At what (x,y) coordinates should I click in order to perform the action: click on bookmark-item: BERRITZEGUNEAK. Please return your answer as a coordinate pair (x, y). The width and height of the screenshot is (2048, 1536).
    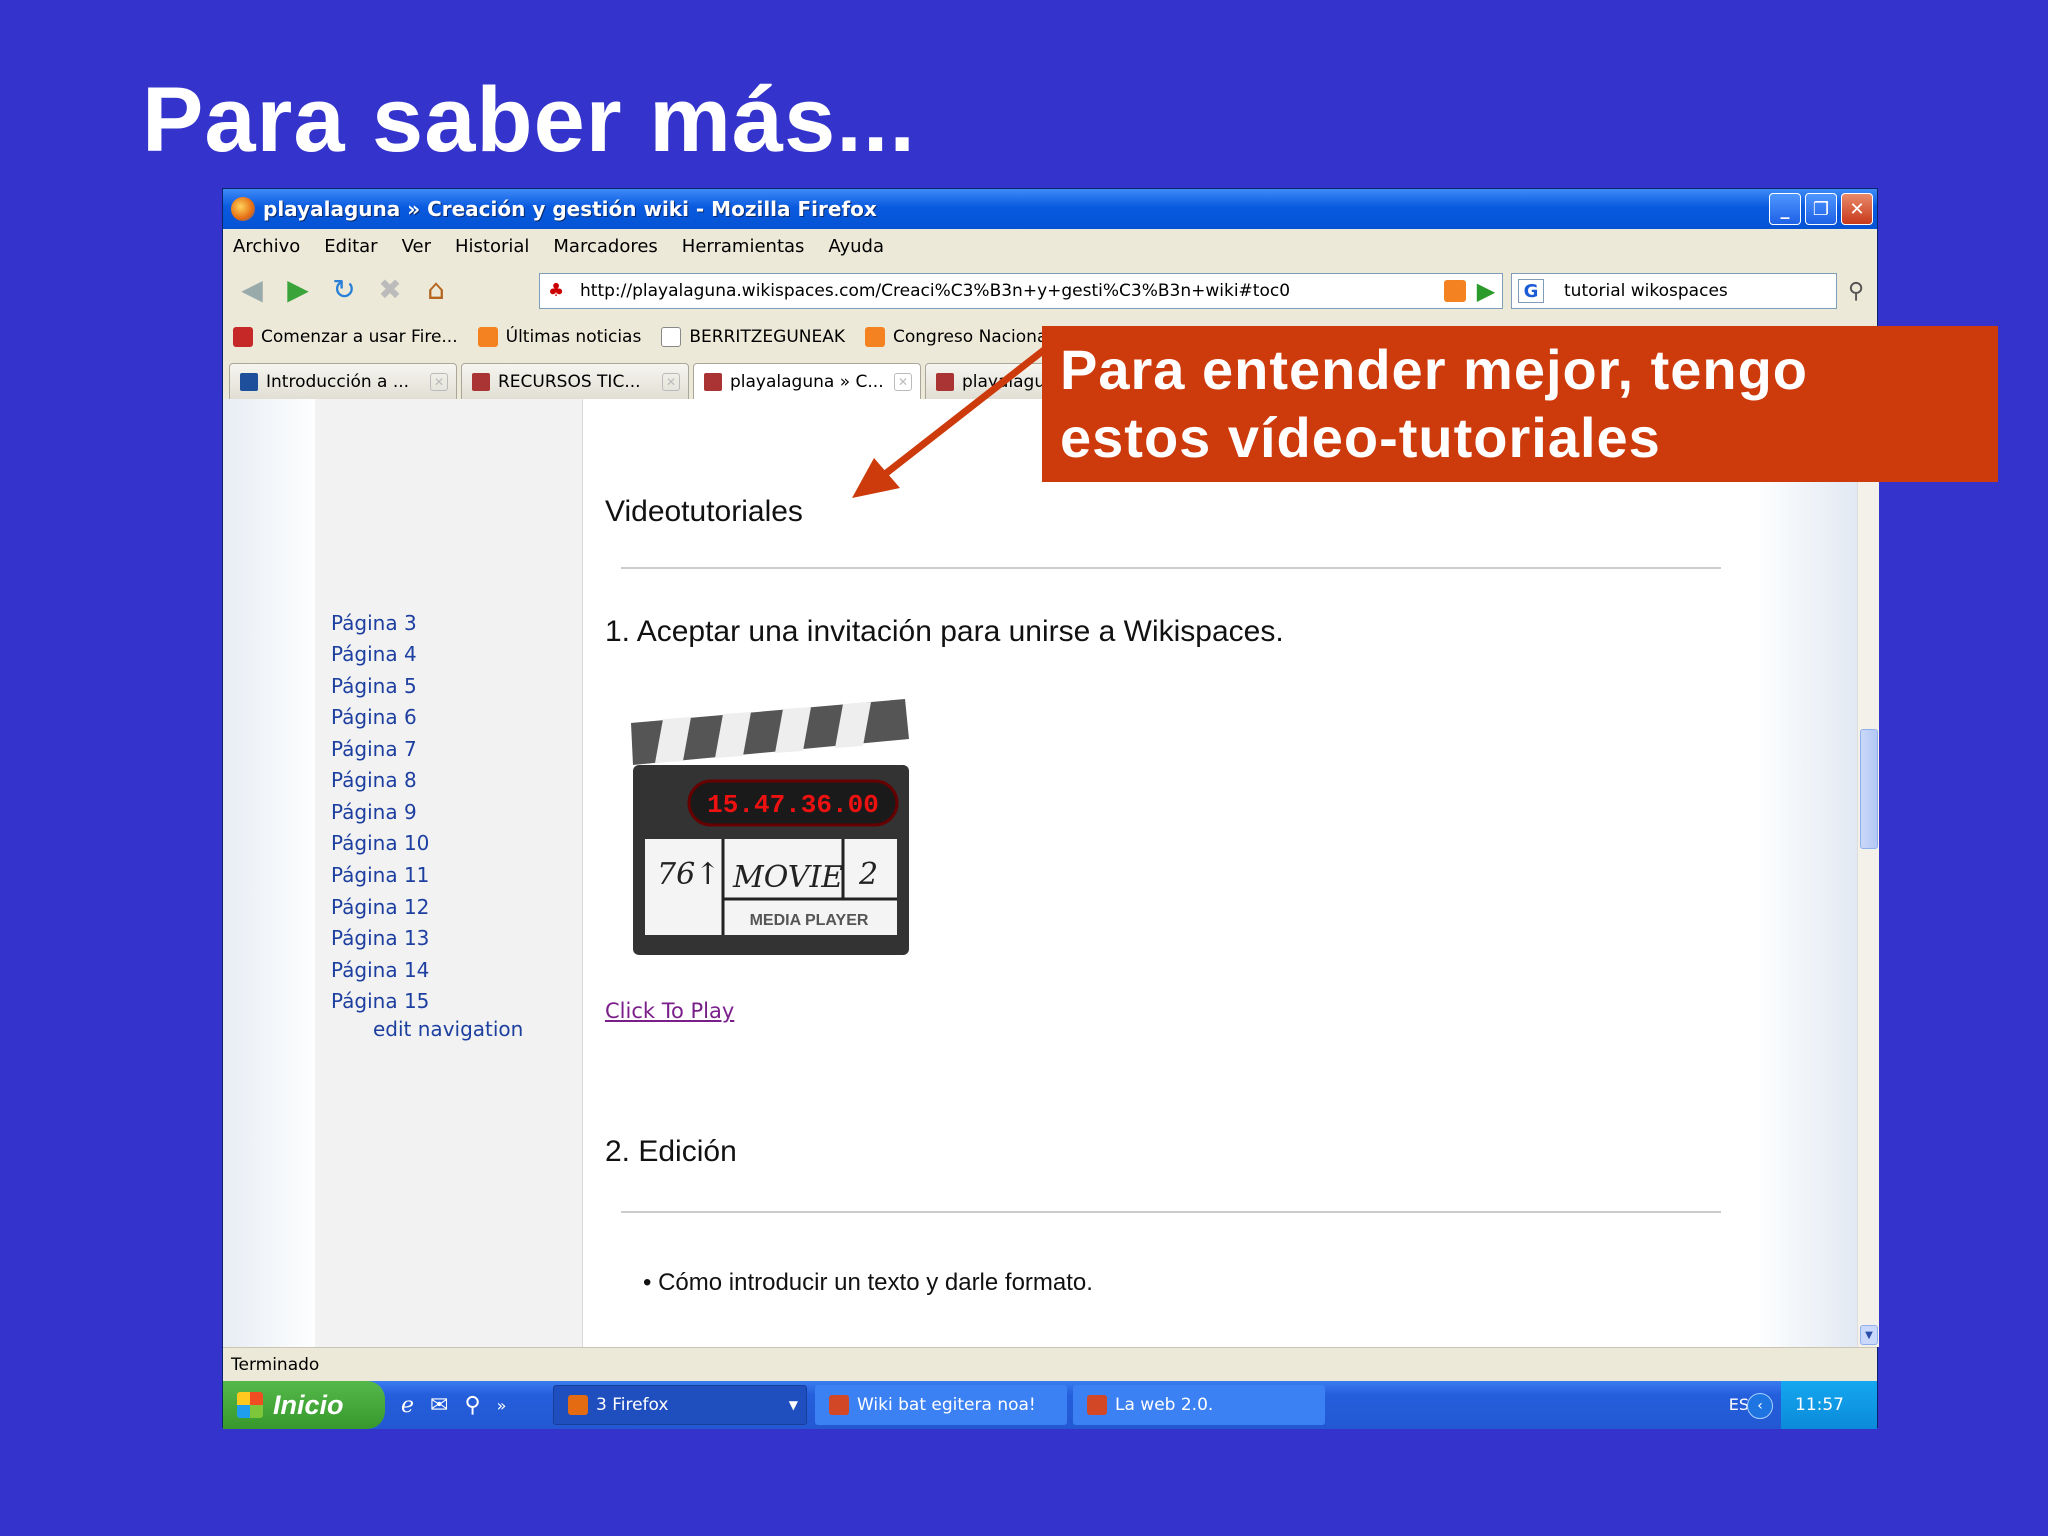
    Looking at the image, I should click on (753, 337).